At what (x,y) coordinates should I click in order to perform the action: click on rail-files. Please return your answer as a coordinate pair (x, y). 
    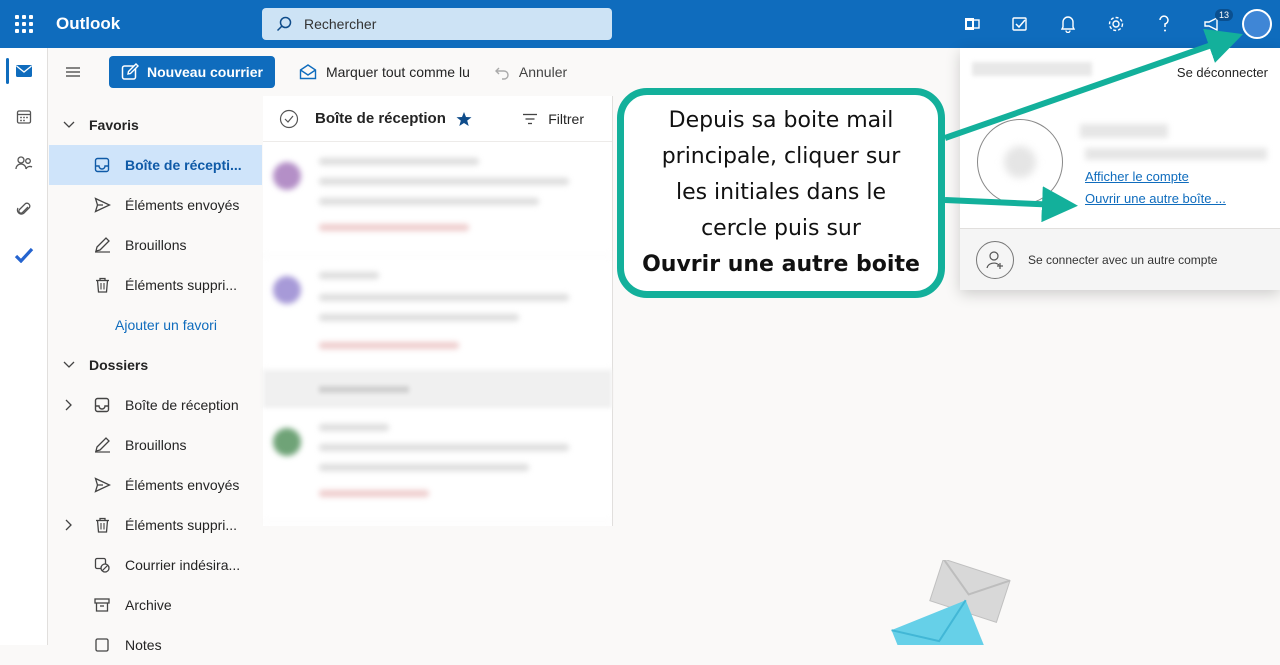
    Looking at the image, I should click on (24, 209).